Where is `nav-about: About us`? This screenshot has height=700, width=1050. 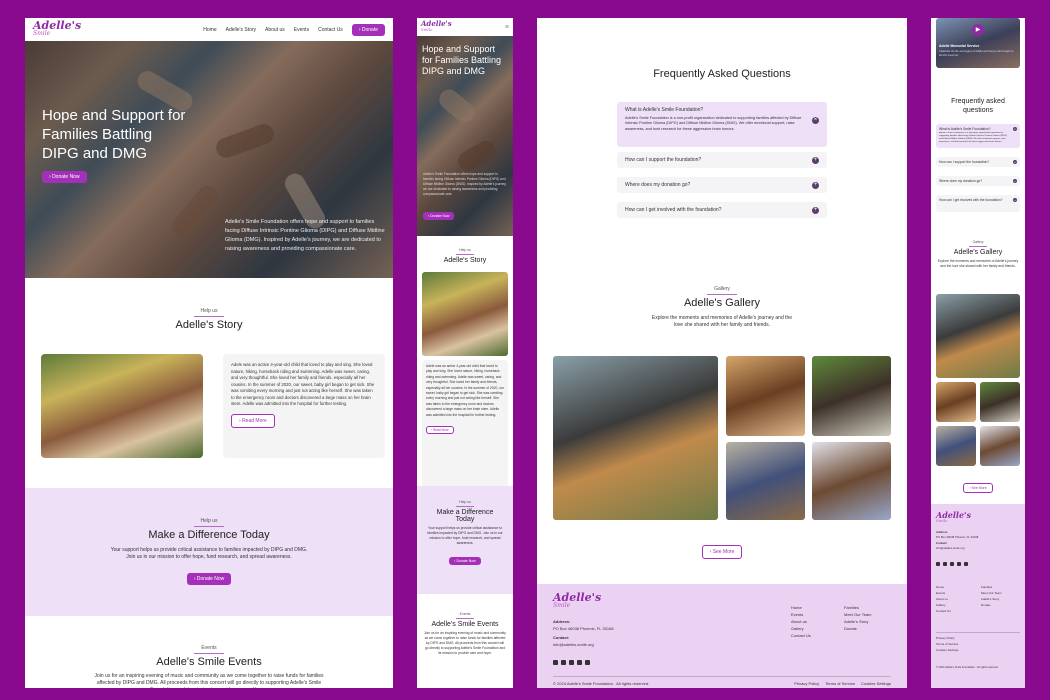
nav-about: About us is located at coordinates (275, 30).